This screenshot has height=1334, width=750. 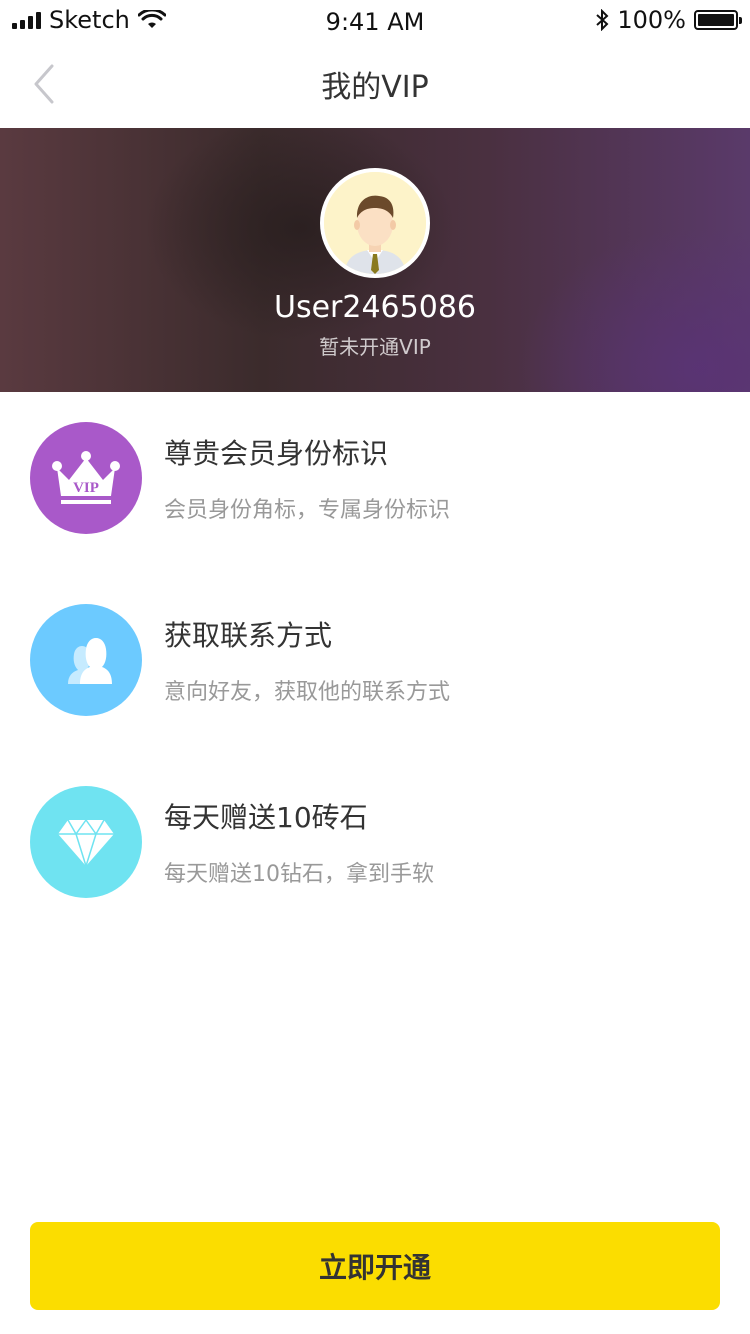 I want to click on avatar, so click(x=375, y=223).